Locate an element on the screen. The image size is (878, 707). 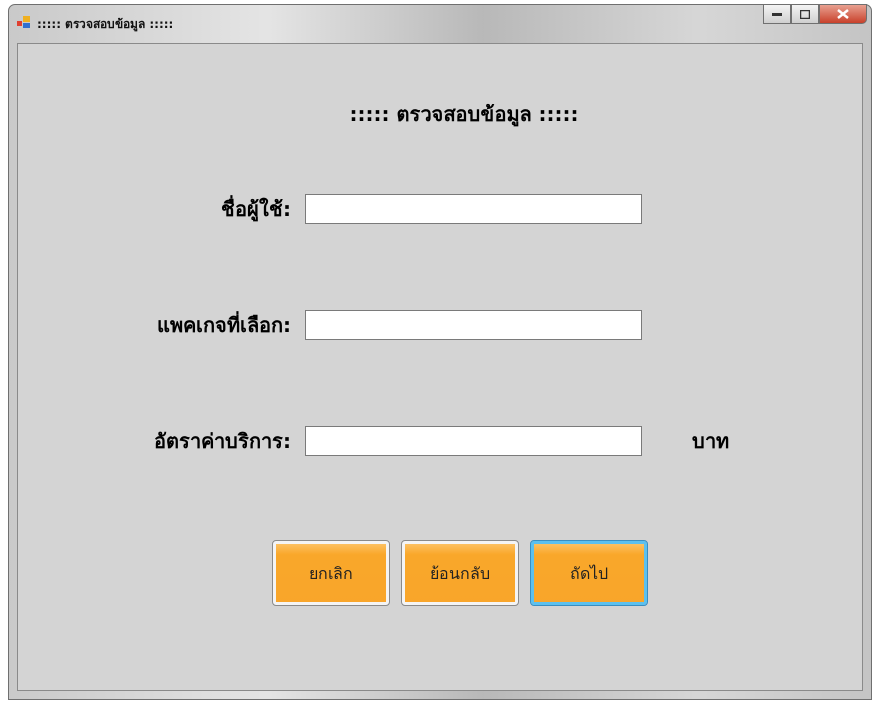
minimize-icon is located at coordinates (777, 14).